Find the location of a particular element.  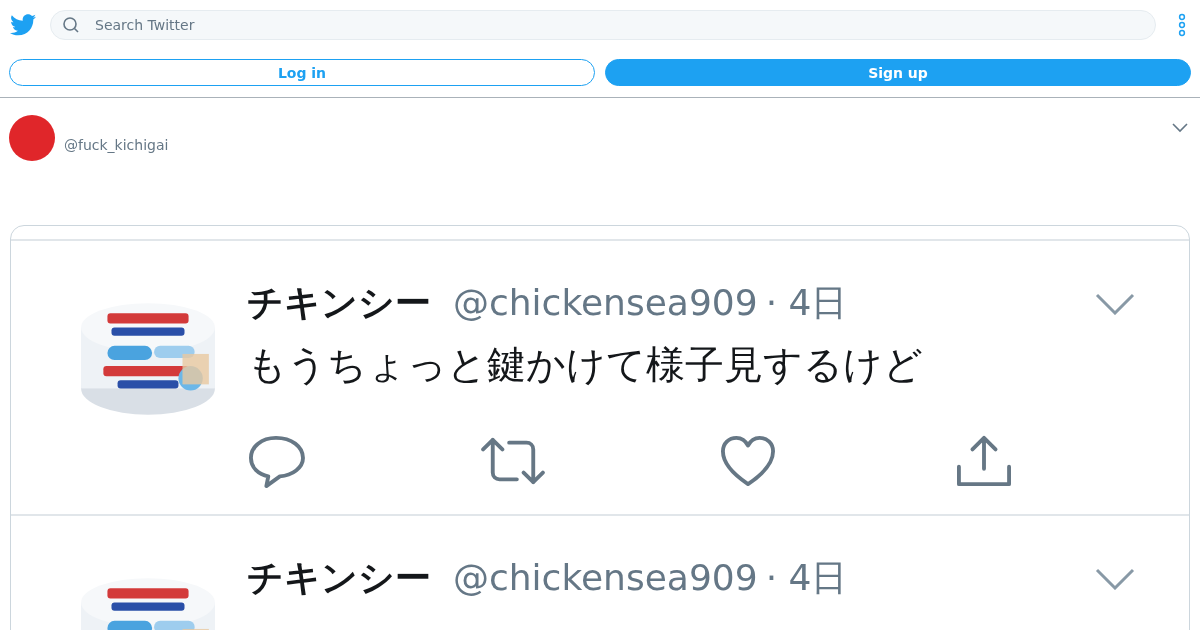

search-field: Search Twitter is located at coordinates (603, 24).